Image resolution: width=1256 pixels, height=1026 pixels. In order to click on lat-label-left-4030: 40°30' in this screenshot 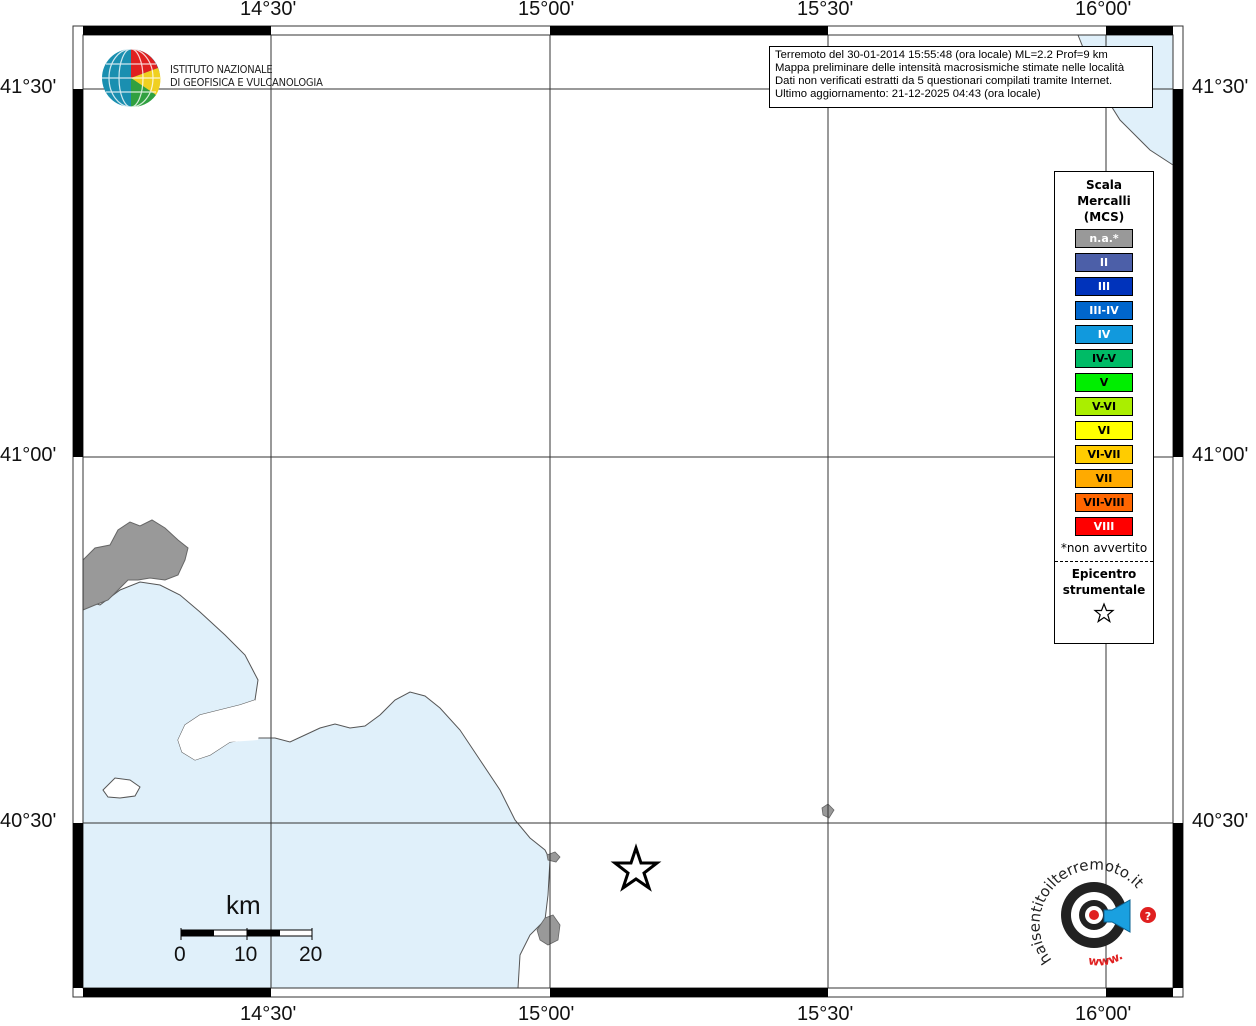, I will do `click(28, 821)`.